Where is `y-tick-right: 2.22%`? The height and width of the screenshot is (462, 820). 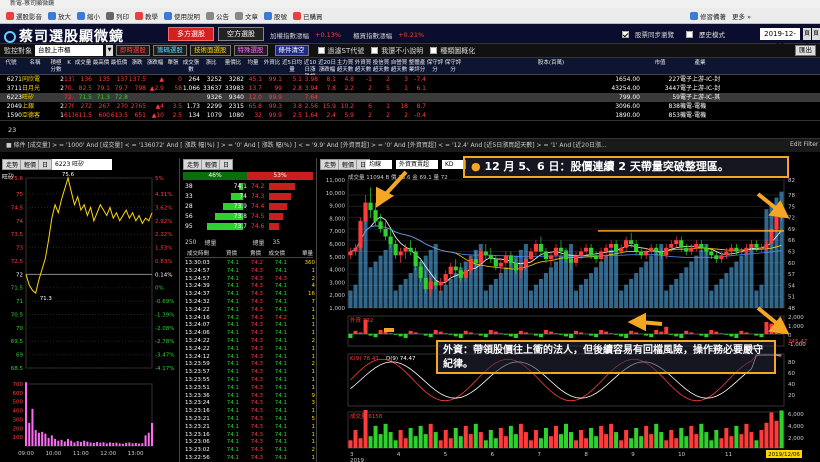
y-tick-right: 2.22% is located at coordinates (163, 235).